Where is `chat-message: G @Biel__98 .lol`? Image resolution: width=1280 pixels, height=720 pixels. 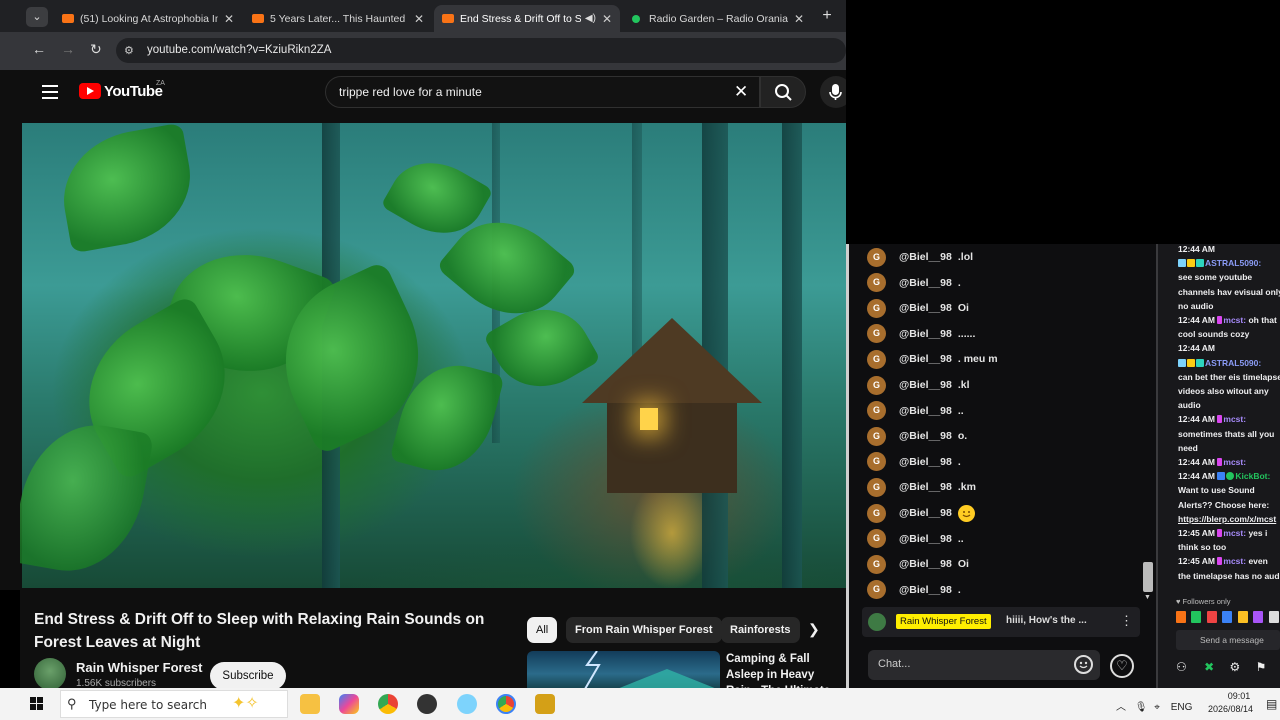
chat-message: G @Biel__98 .lol is located at coordinates (920, 257).